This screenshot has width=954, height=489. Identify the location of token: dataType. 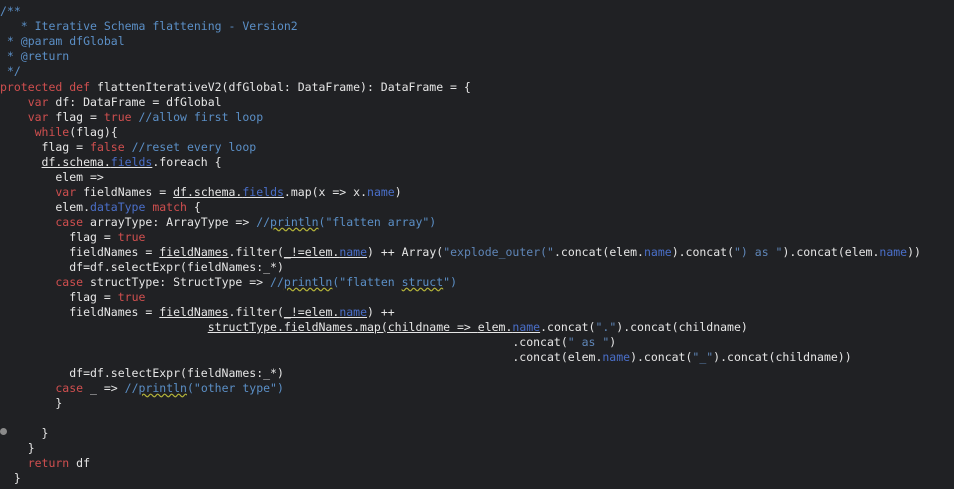
(118, 207).